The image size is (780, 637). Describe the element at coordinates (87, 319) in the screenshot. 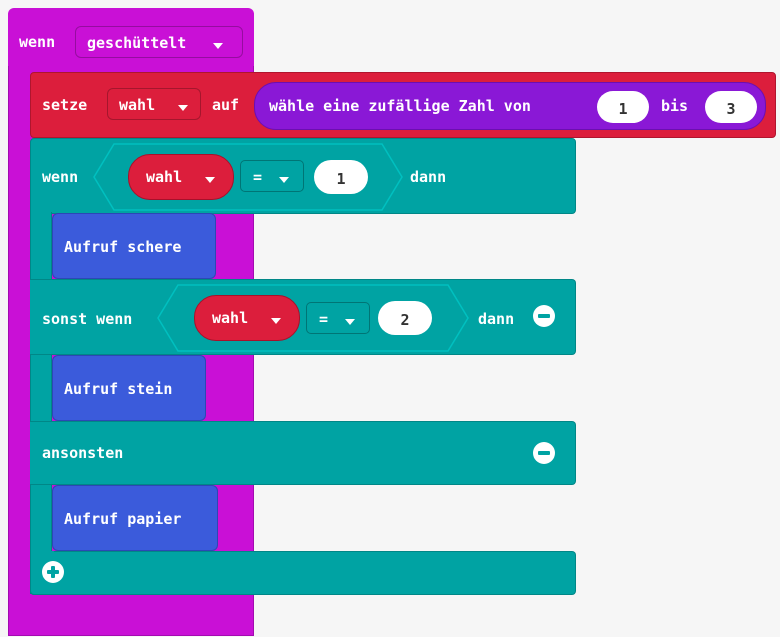

I see `elseif-label: sonst wenn` at that location.